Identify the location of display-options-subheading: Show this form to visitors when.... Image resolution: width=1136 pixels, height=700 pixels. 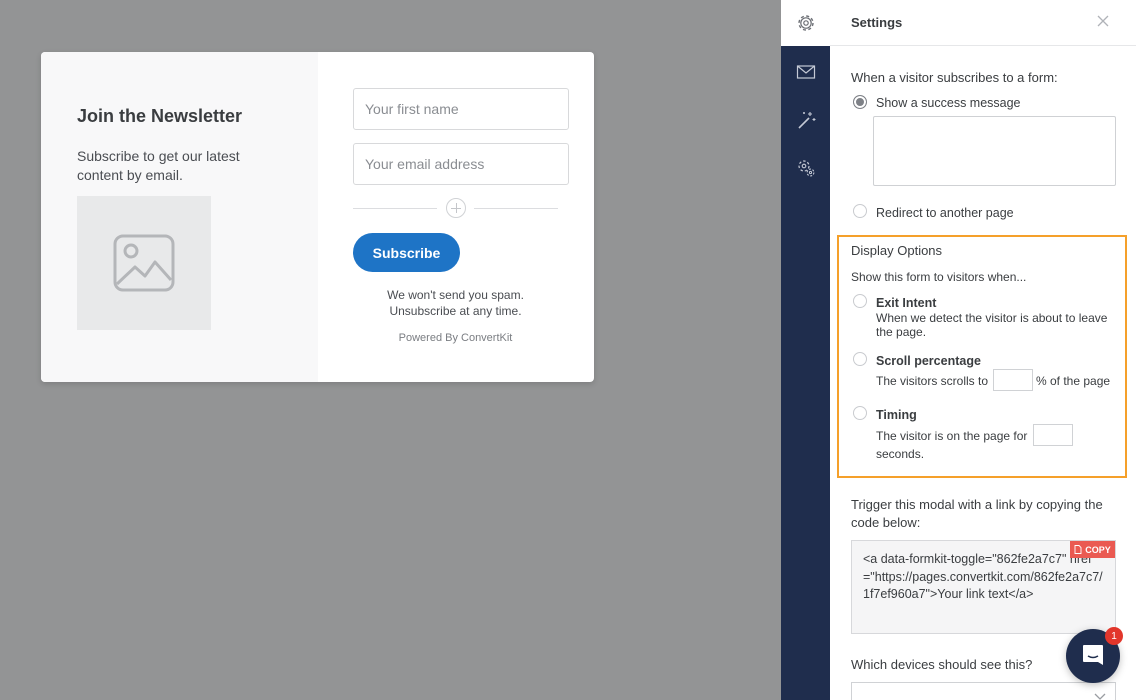
(939, 277).